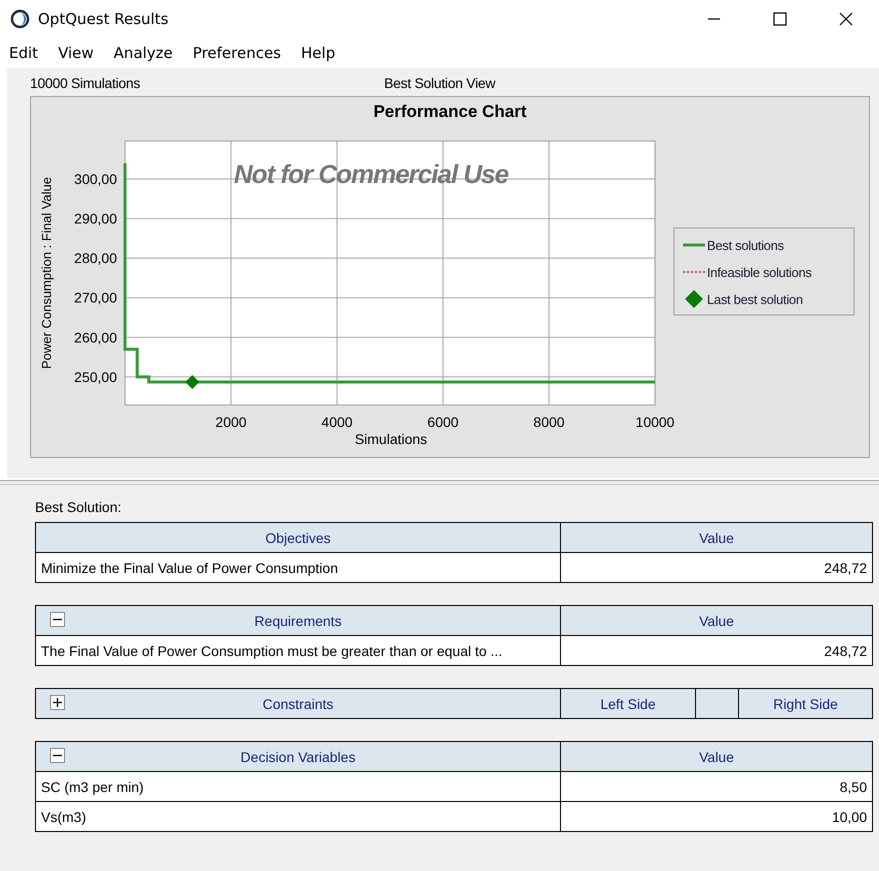  Describe the element at coordinates (318, 53) in the screenshot. I see `menu-item: Help` at that location.